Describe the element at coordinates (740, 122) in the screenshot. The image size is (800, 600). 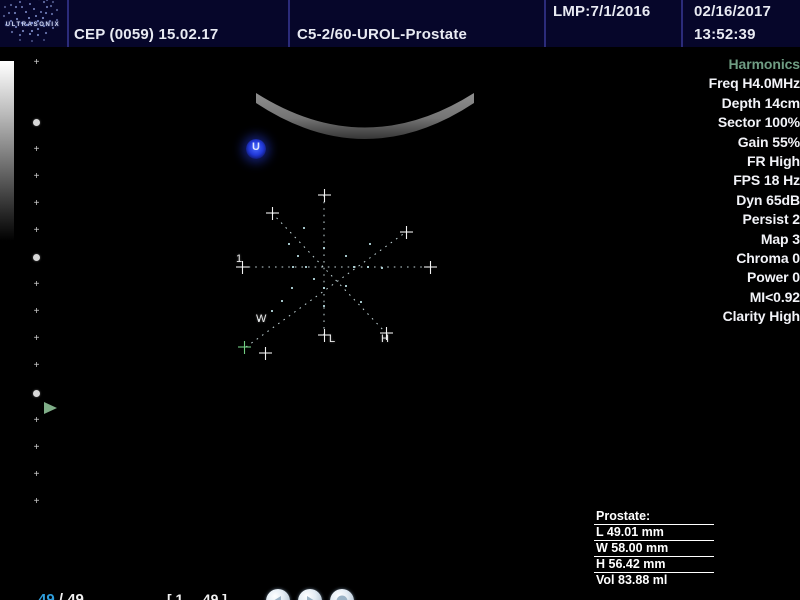
I see `param-sector: Sector 100%` at that location.